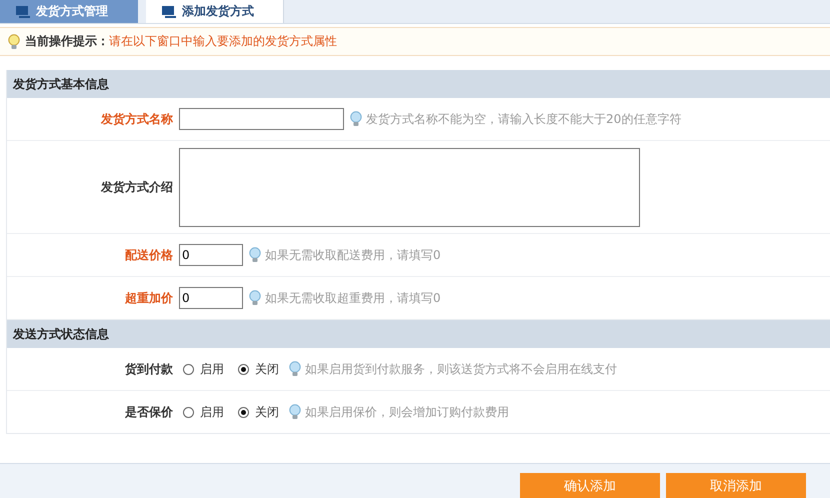 Image resolution: width=830 pixels, height=498 pixels. I want to click on tip-label: 当前操作提示：, so click(67, 41).